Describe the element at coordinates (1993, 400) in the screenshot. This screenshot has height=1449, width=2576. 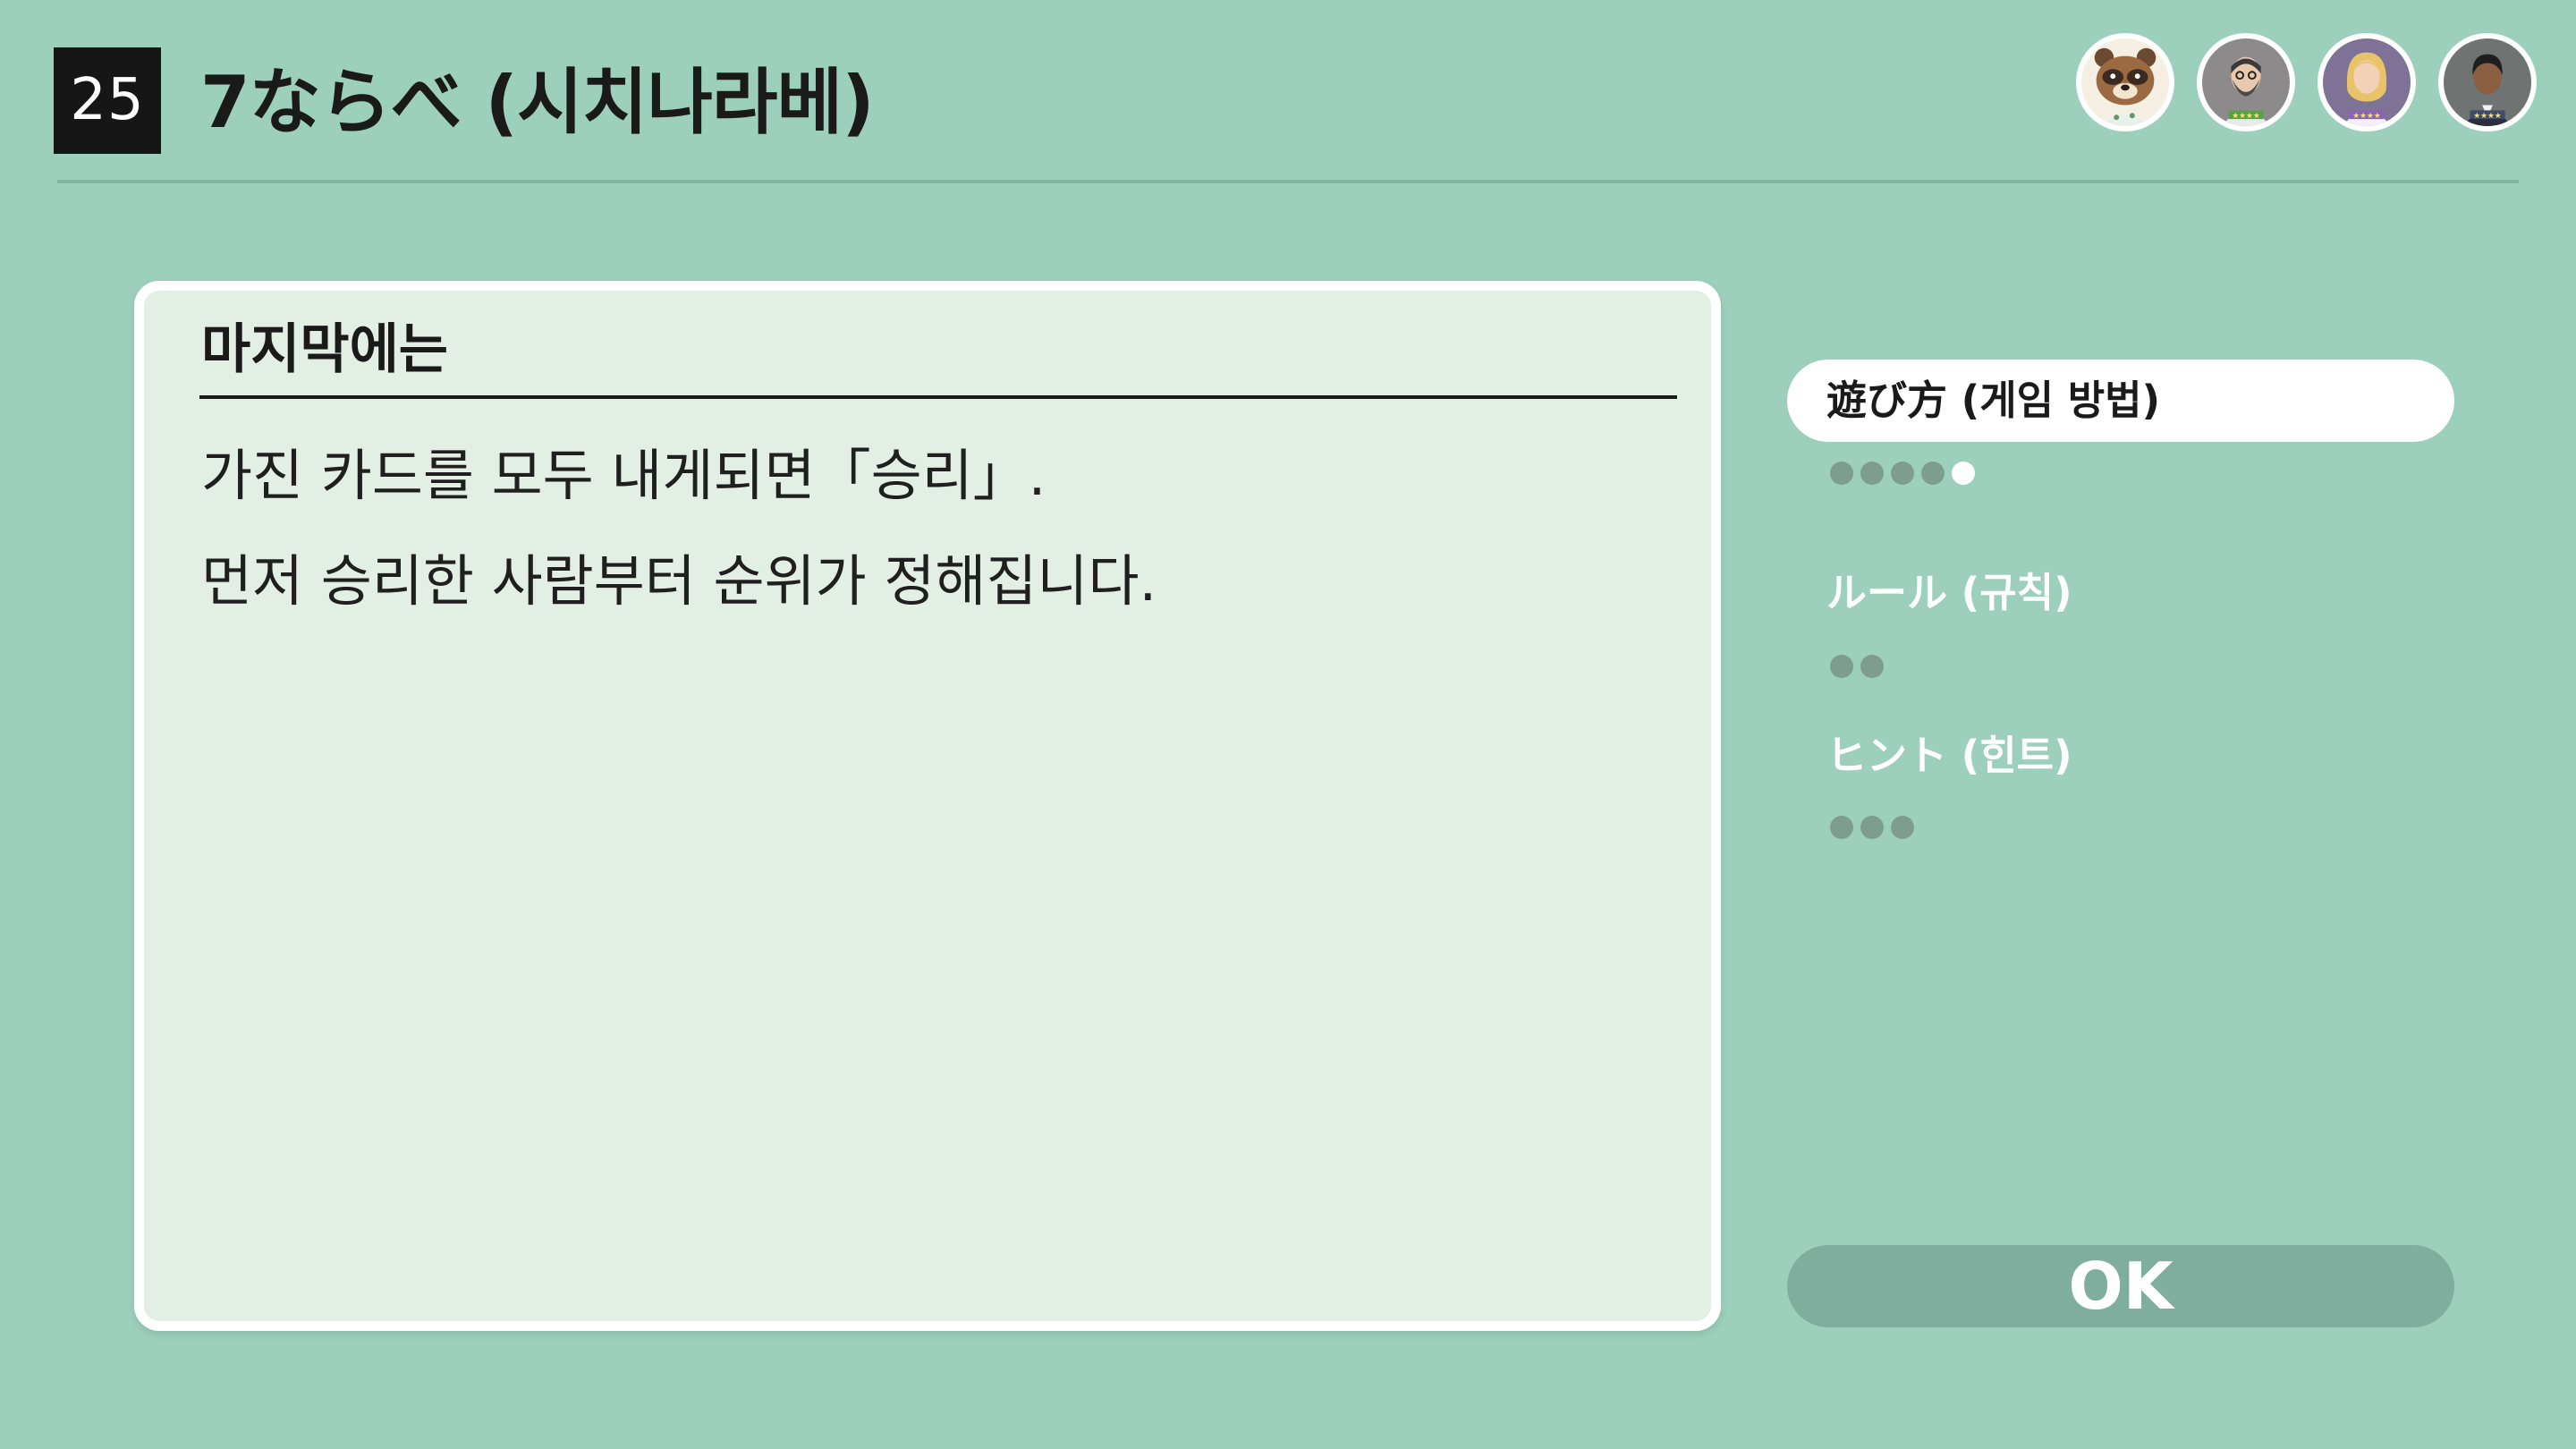
I see `menu-item-label: 遊び方 (게임 방법)` at that location.